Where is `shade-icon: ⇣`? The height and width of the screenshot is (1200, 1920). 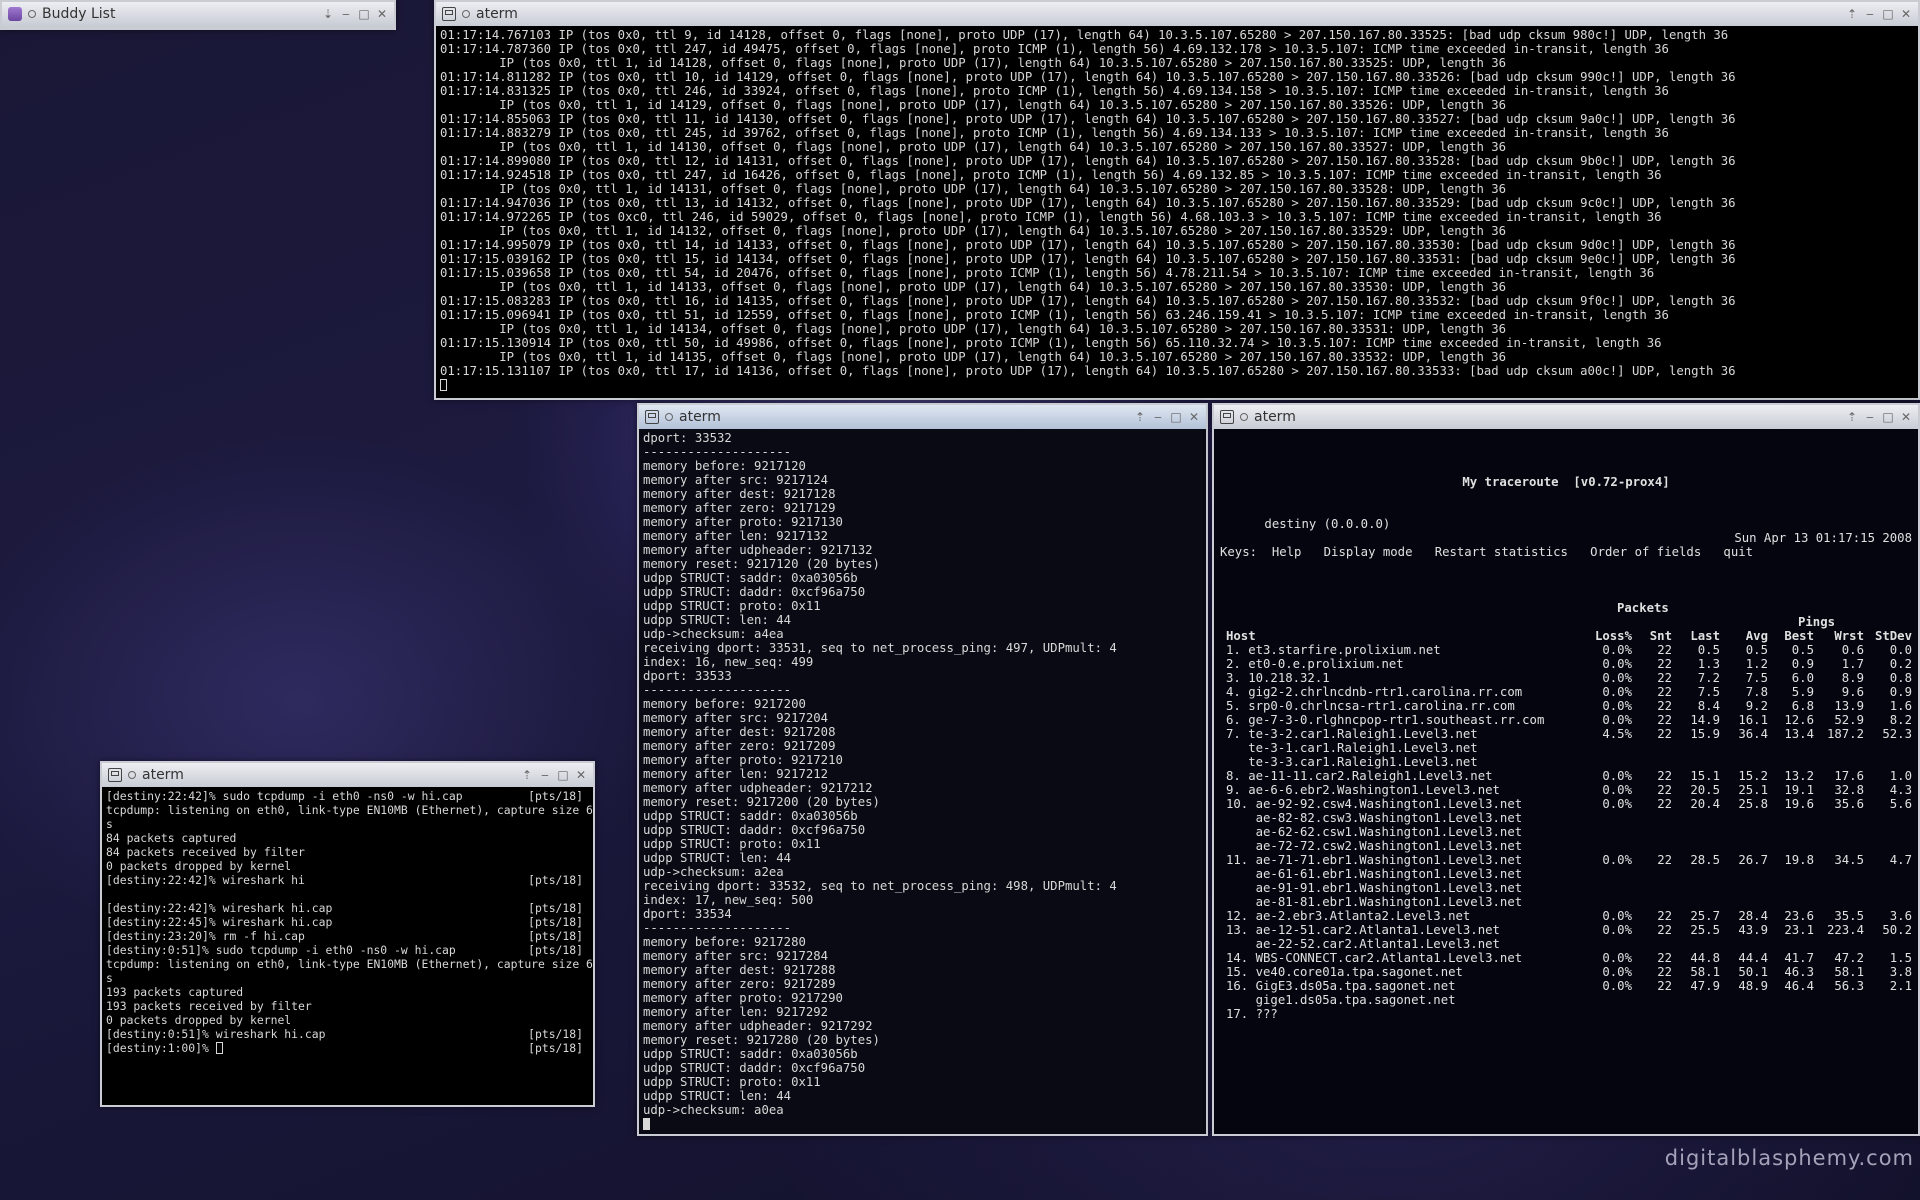 shade-icon: ⇣ is located at coordinates (328, 14).